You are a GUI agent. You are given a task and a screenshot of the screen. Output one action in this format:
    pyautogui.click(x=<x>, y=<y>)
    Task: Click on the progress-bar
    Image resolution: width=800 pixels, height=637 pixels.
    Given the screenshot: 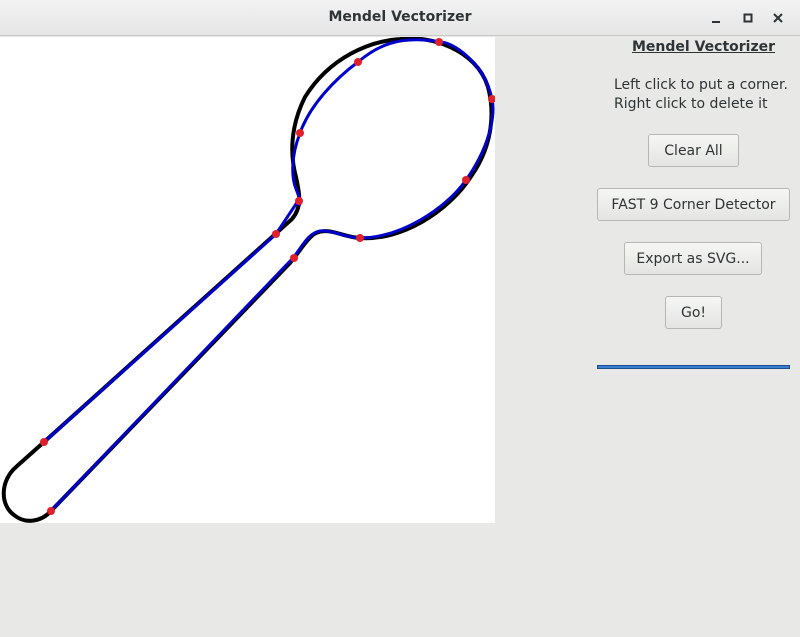 What is the action you would take?
    pyautogui.click(x=693, y=367)
    